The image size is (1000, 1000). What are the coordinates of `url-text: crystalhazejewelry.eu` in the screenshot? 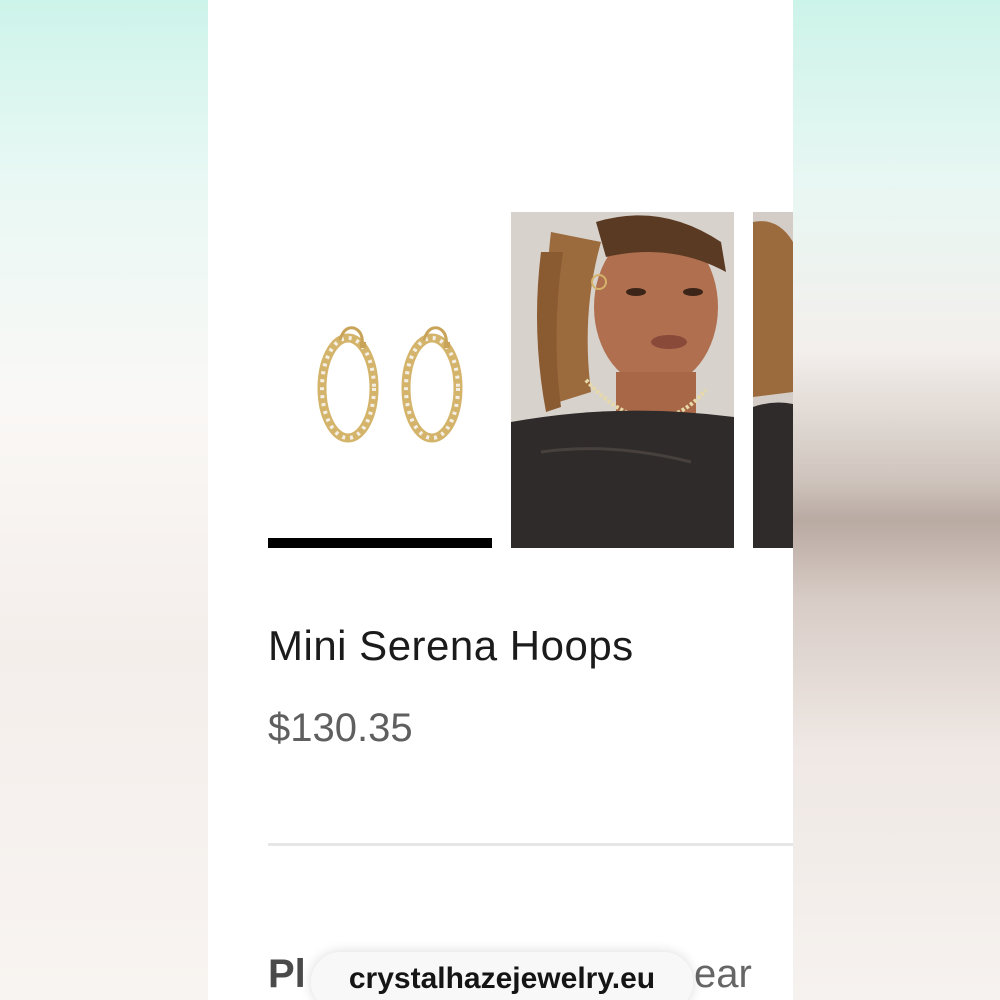 It's located at (502, 978).